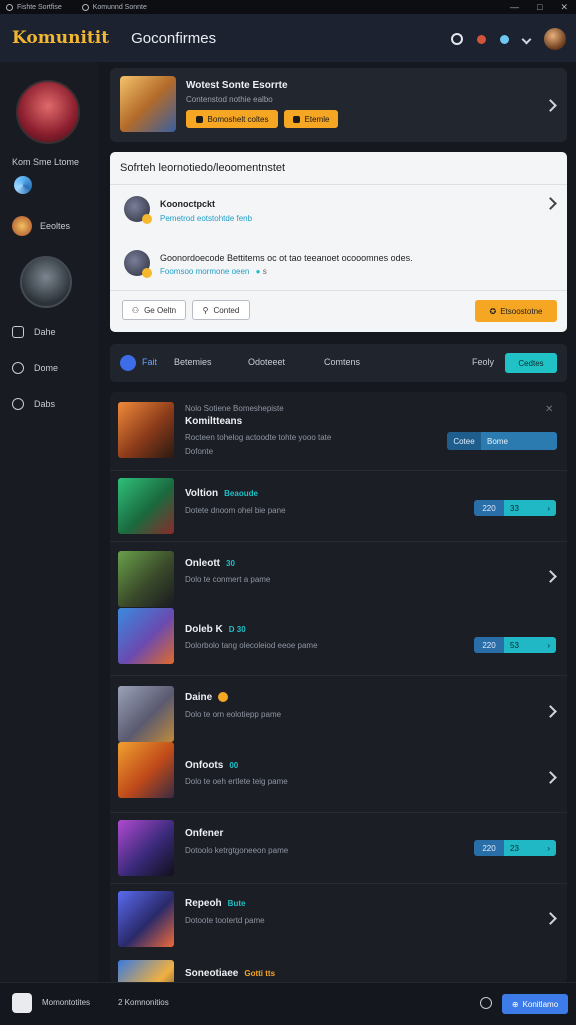 The width and height of the screenshot is (576, 1025). Describe the element at coordinates (549, 409) in the screenshot. I see `close-icon: ✕` at that location.